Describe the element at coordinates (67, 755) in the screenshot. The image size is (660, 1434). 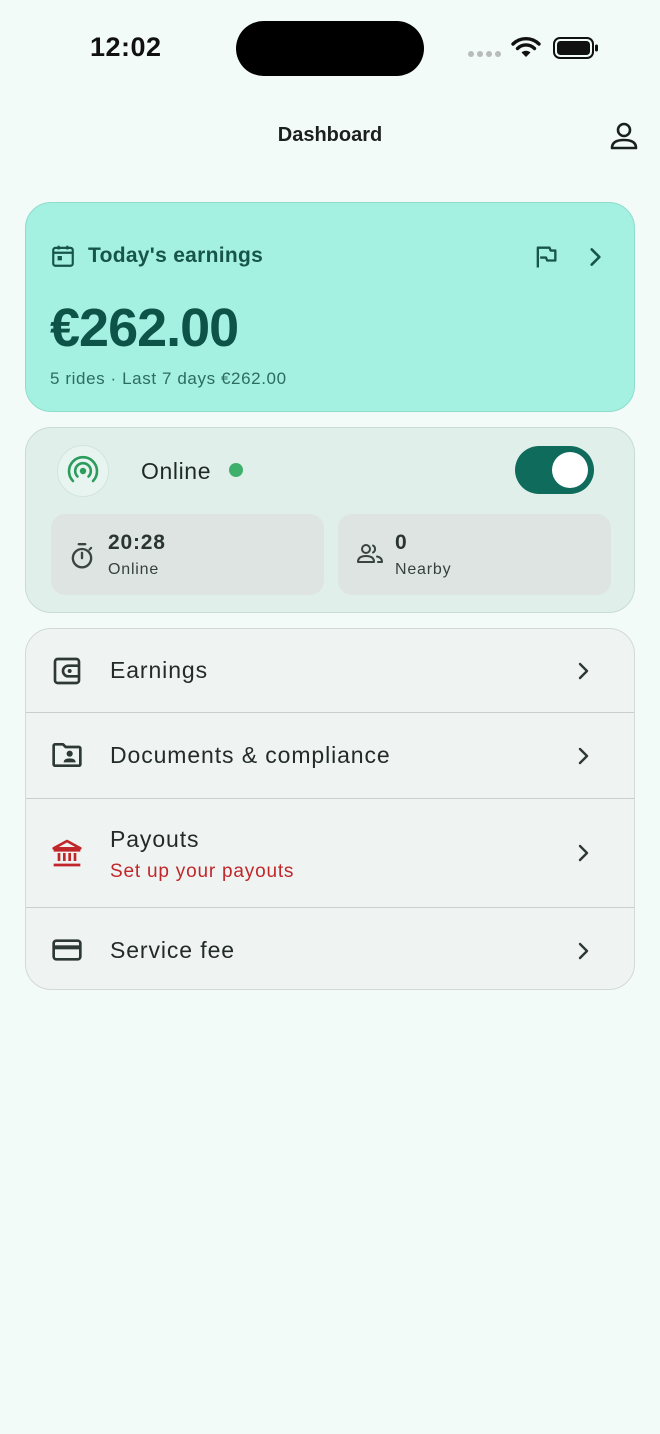
I see `folder-account-icon` at that location.